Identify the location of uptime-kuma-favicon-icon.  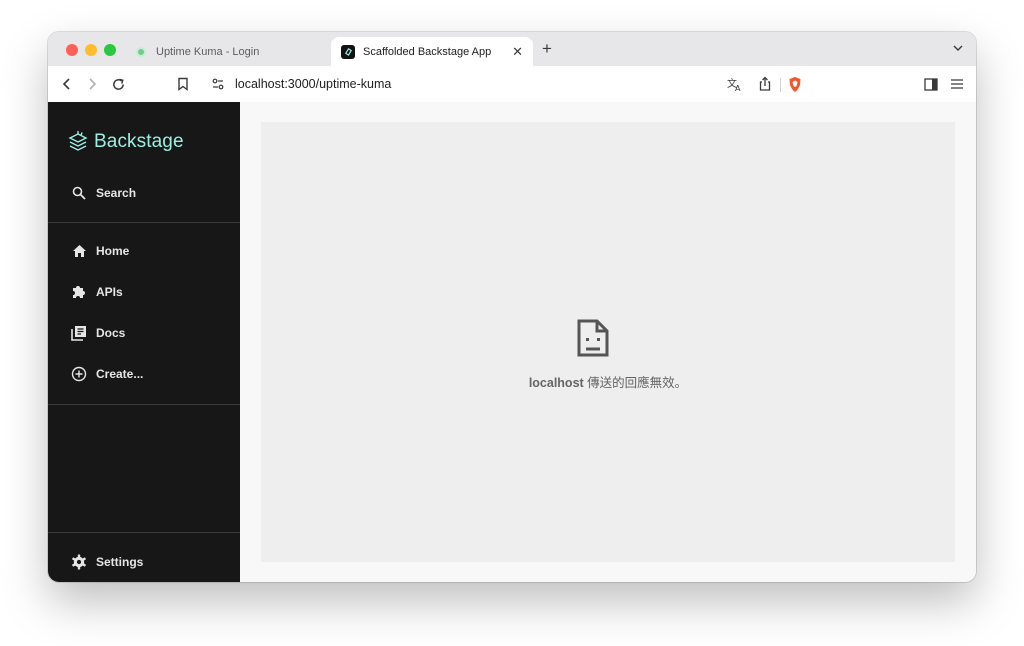
(141, 51).